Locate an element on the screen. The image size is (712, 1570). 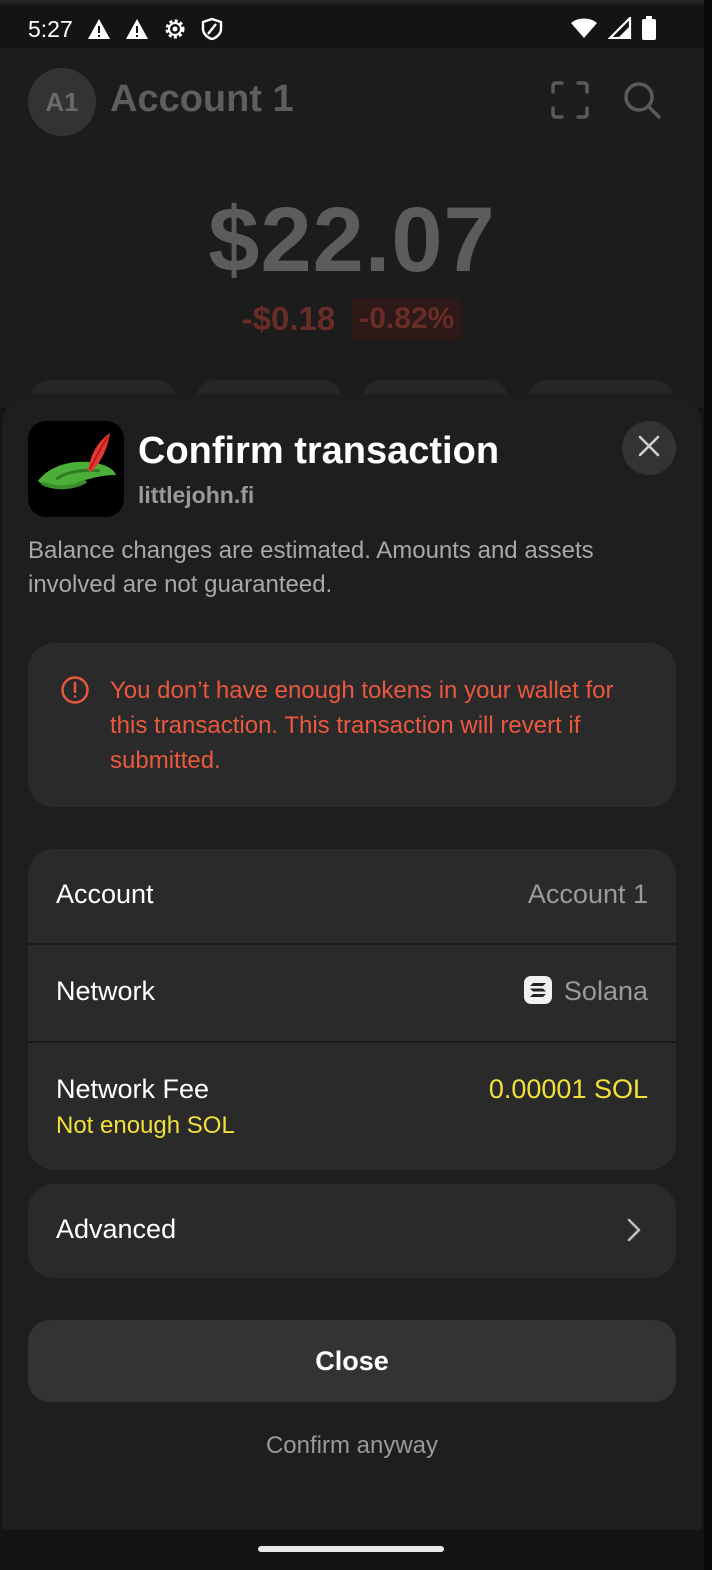
settings-icon is located at coordinates (175, 29).